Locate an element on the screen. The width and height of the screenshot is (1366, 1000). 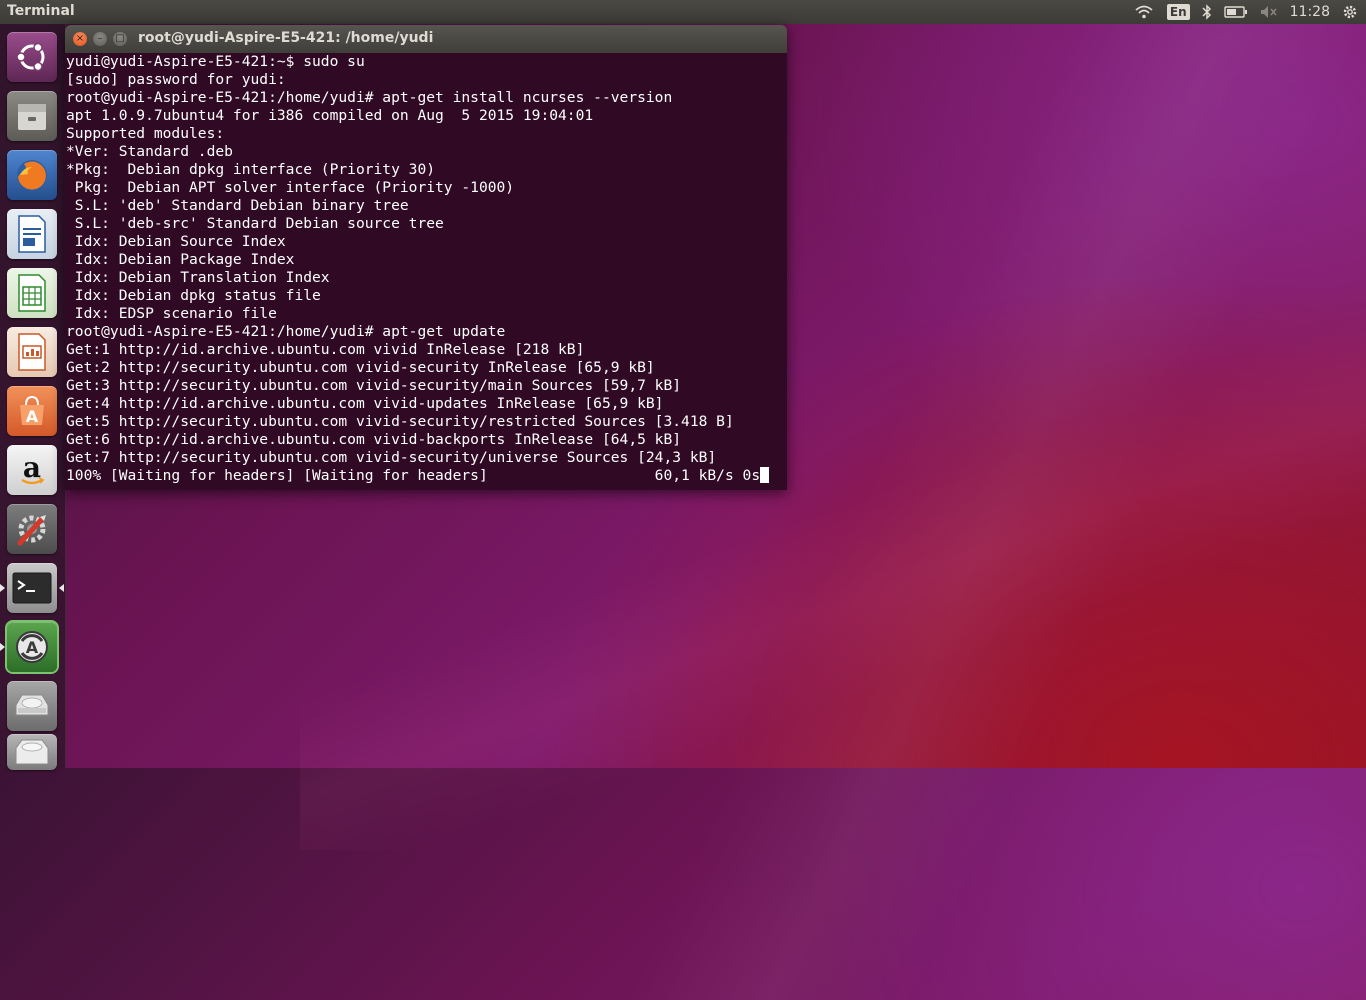
clock: 11:28 is located at coordinates (1310, 12).